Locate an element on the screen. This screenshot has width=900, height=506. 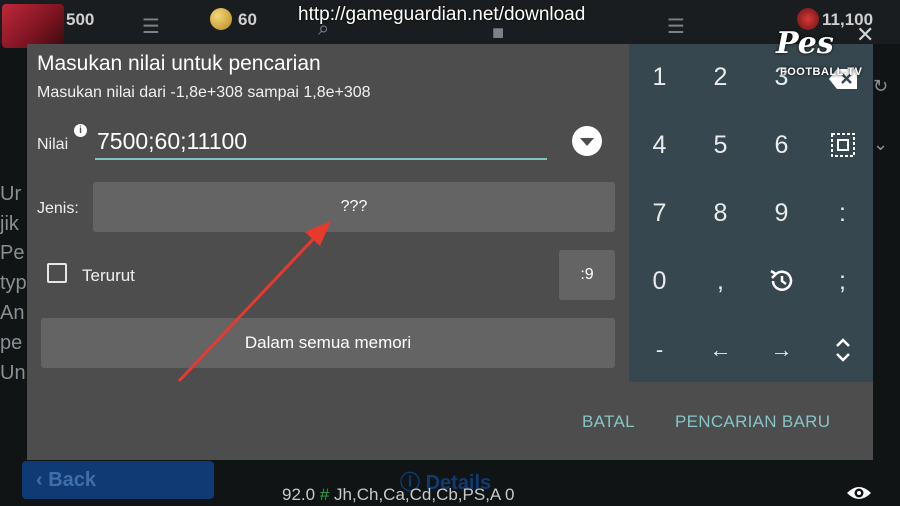
refresh-icon: ↻ is located at coordinates (881, 86).